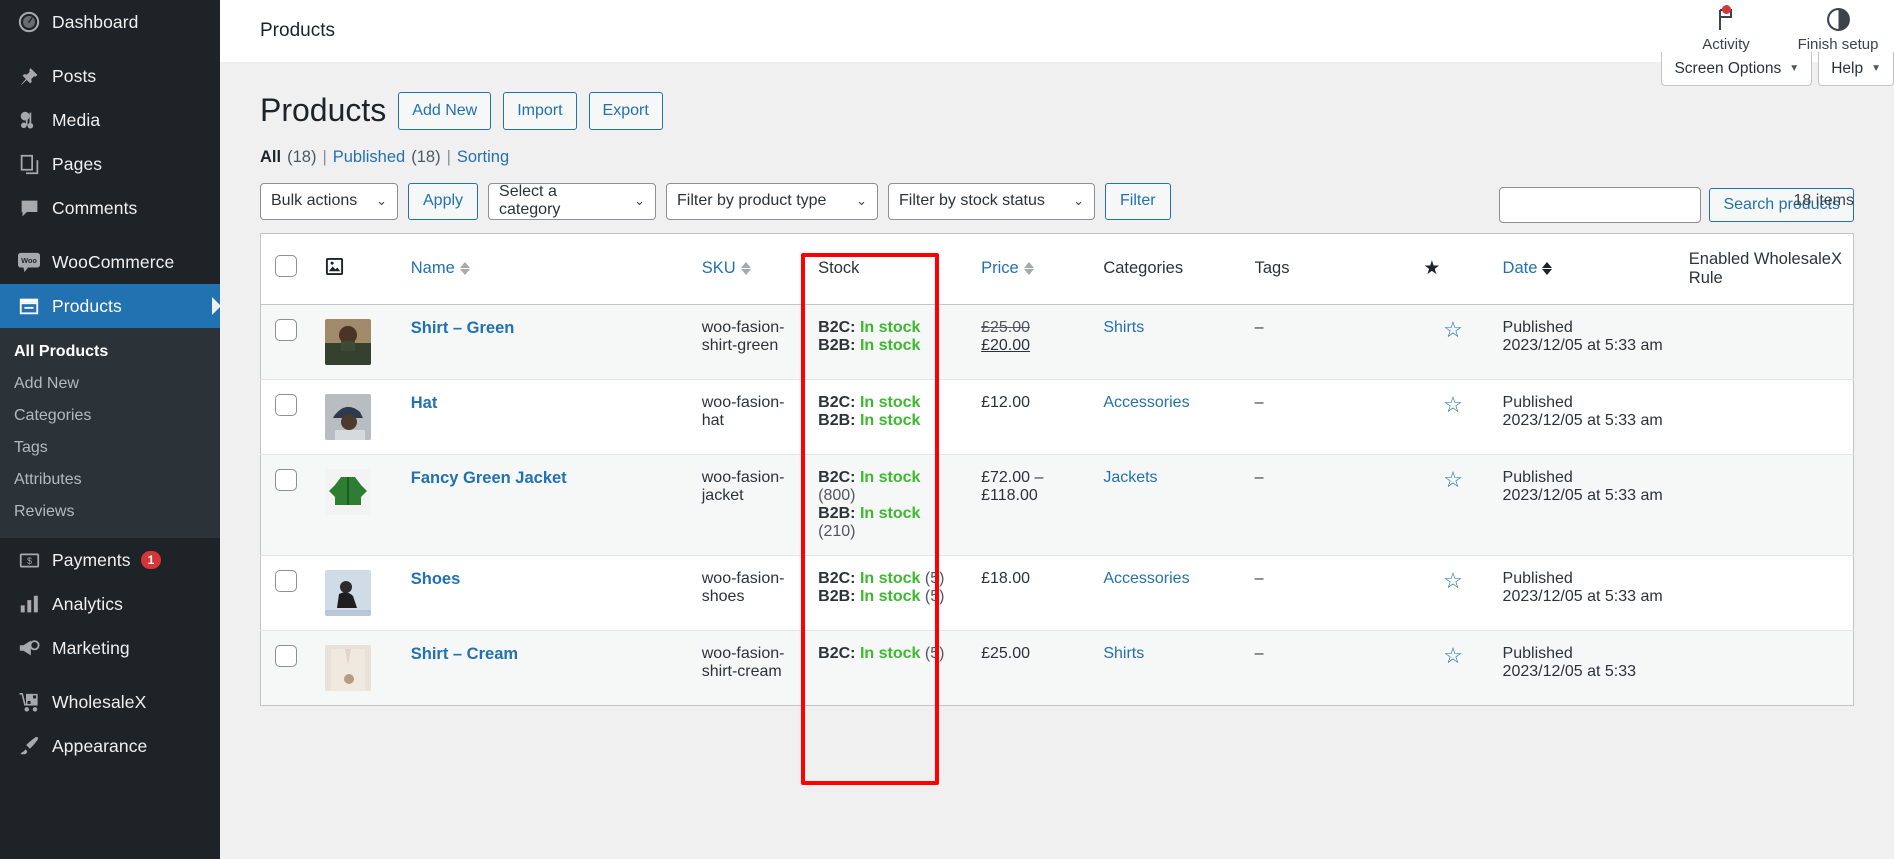  What do you see at coordinates (463, 328) in the screenshot?
I see `product-name-link: Shirt – Green` at bounding box center [463, 328].